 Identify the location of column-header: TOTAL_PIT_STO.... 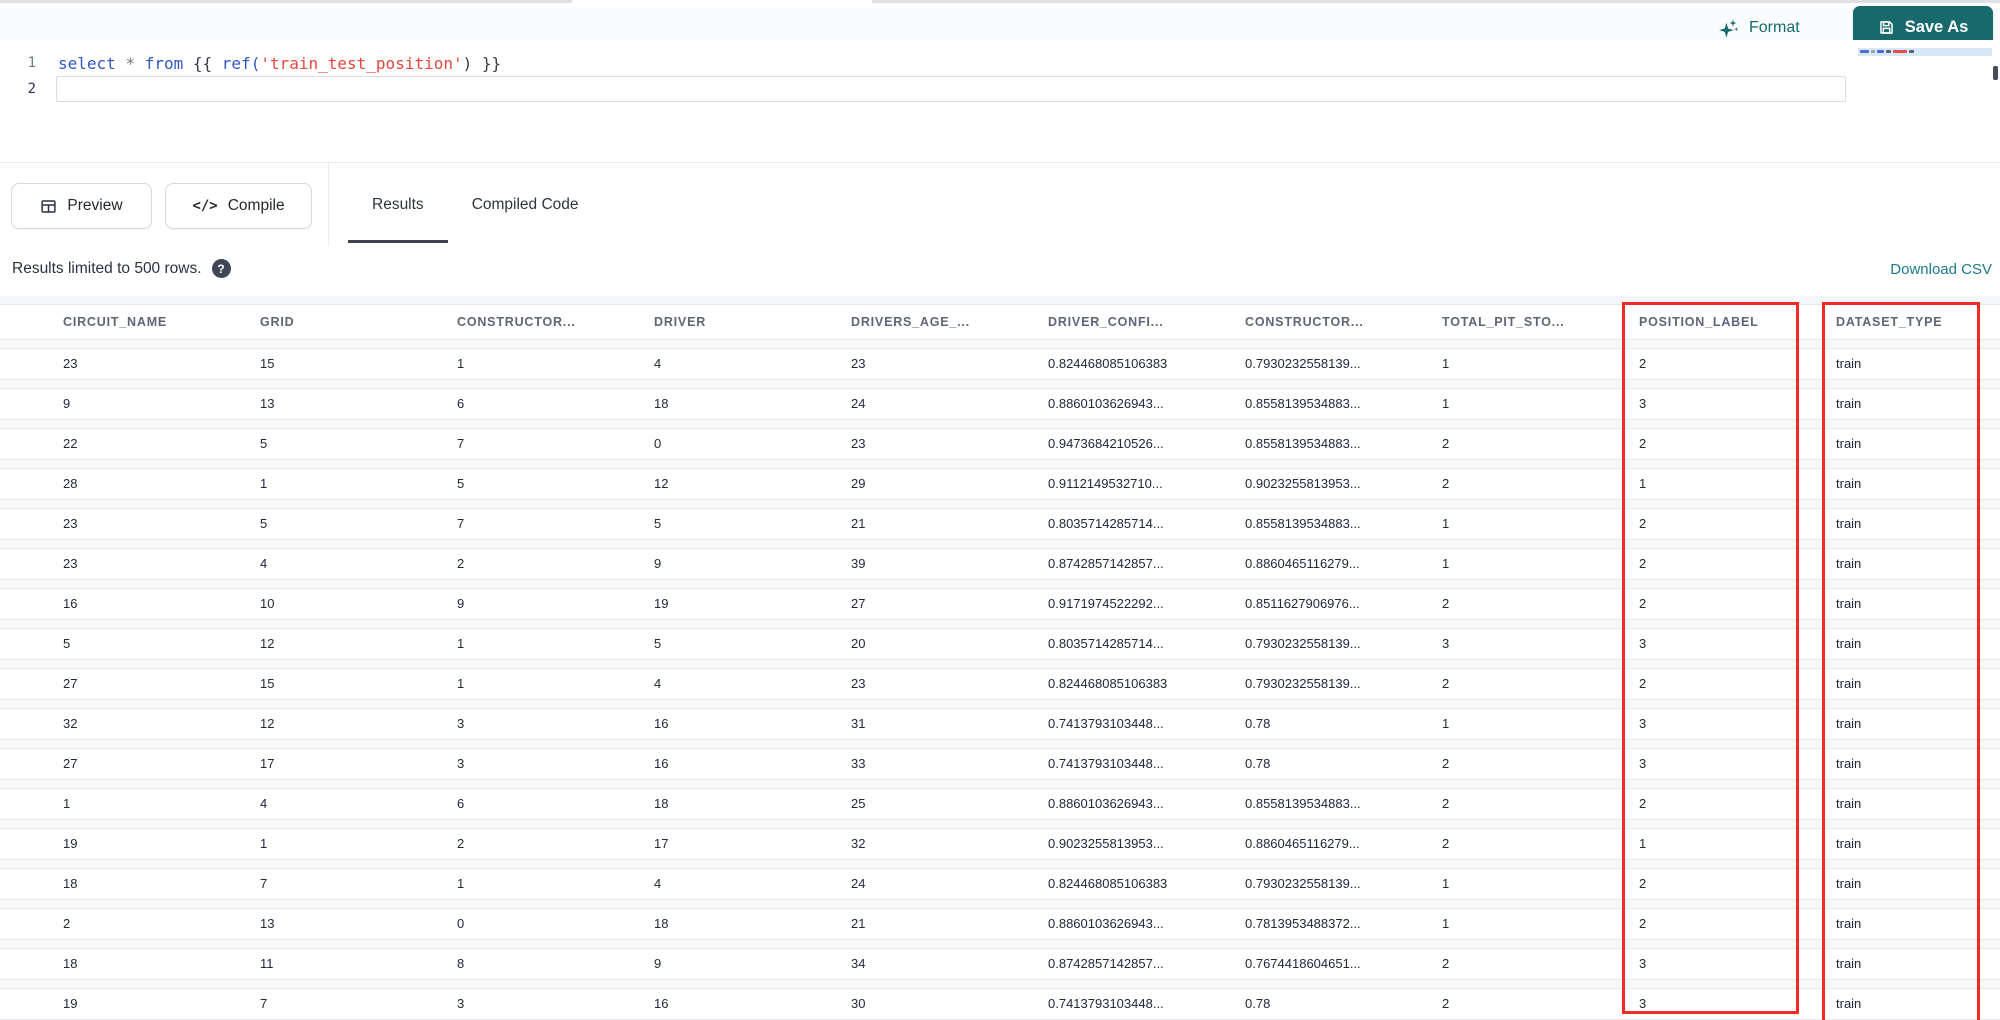
(1527, 322).